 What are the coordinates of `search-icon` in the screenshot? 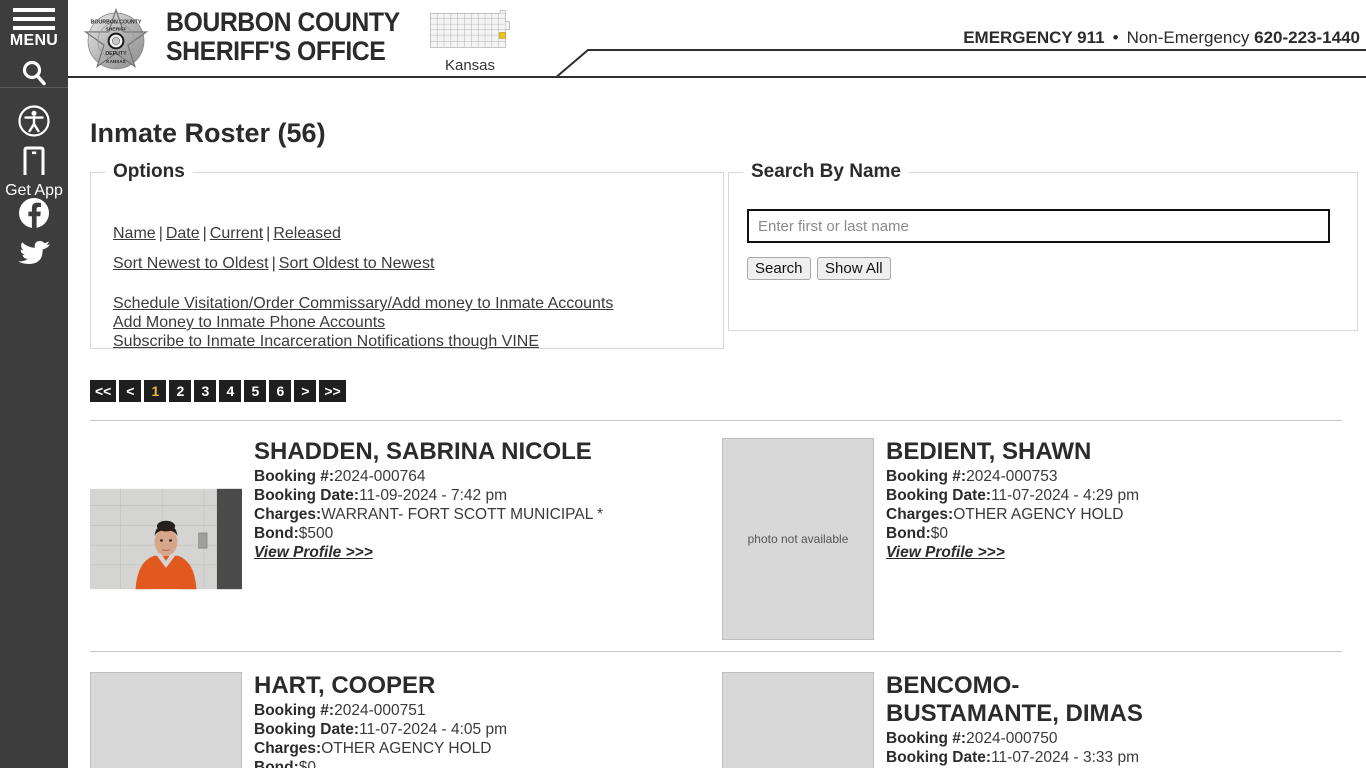 It's located at (34, 72).